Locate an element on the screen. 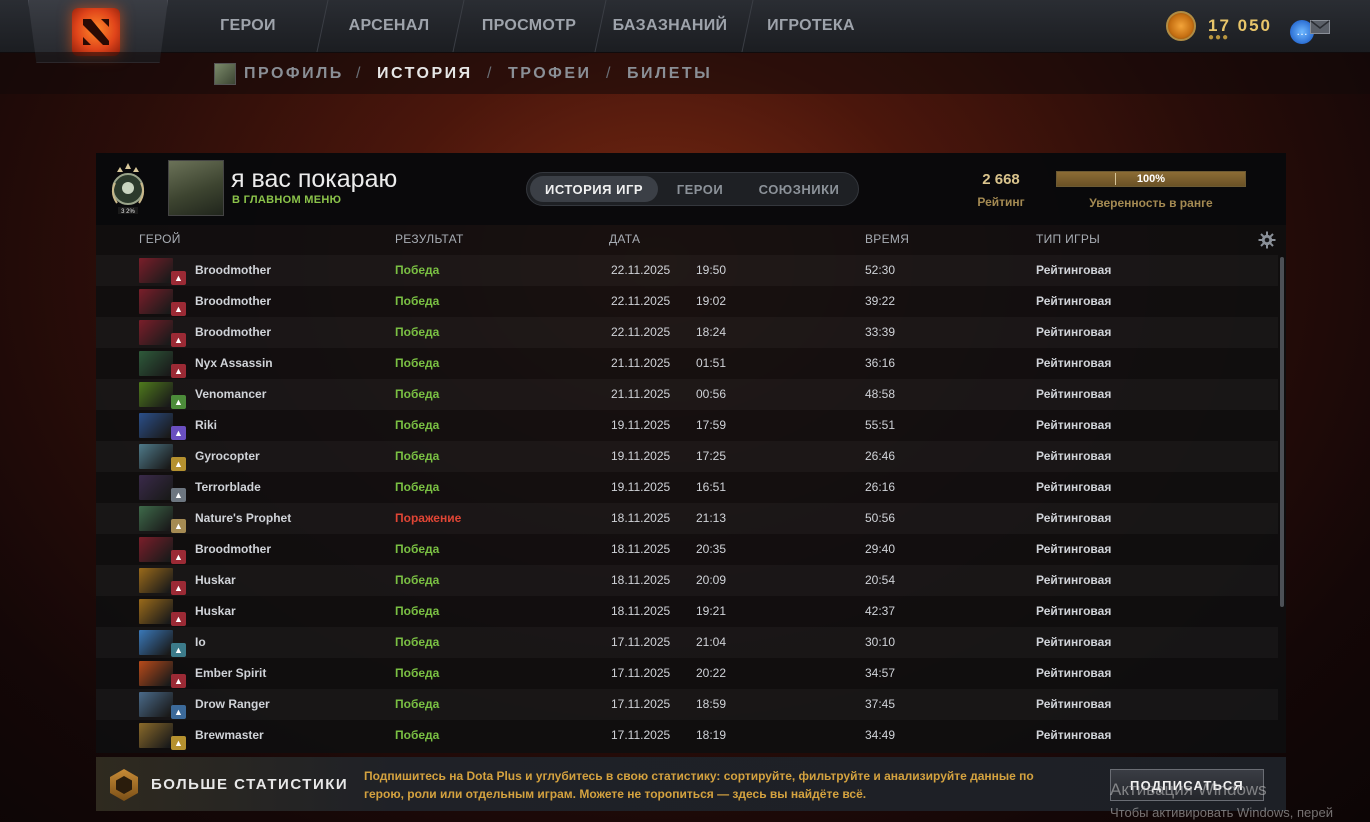 This screenshot has height=822, width=1370. hero-name: Ember Spirit is located at coordinates (231, 673).